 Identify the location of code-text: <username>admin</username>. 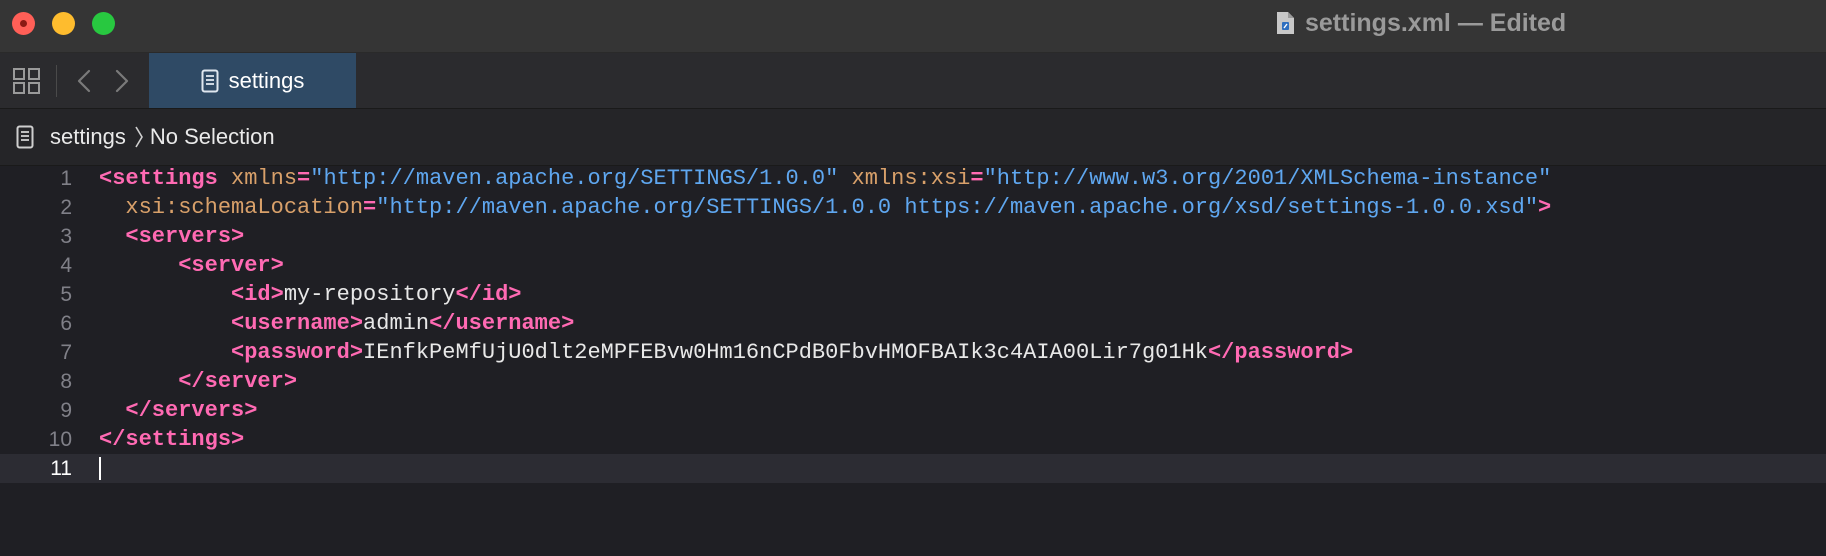
(336, 323).